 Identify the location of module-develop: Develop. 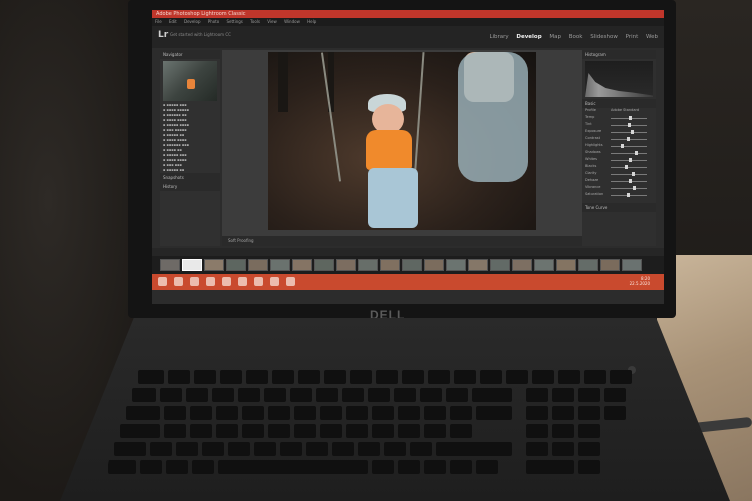
(528, 37).